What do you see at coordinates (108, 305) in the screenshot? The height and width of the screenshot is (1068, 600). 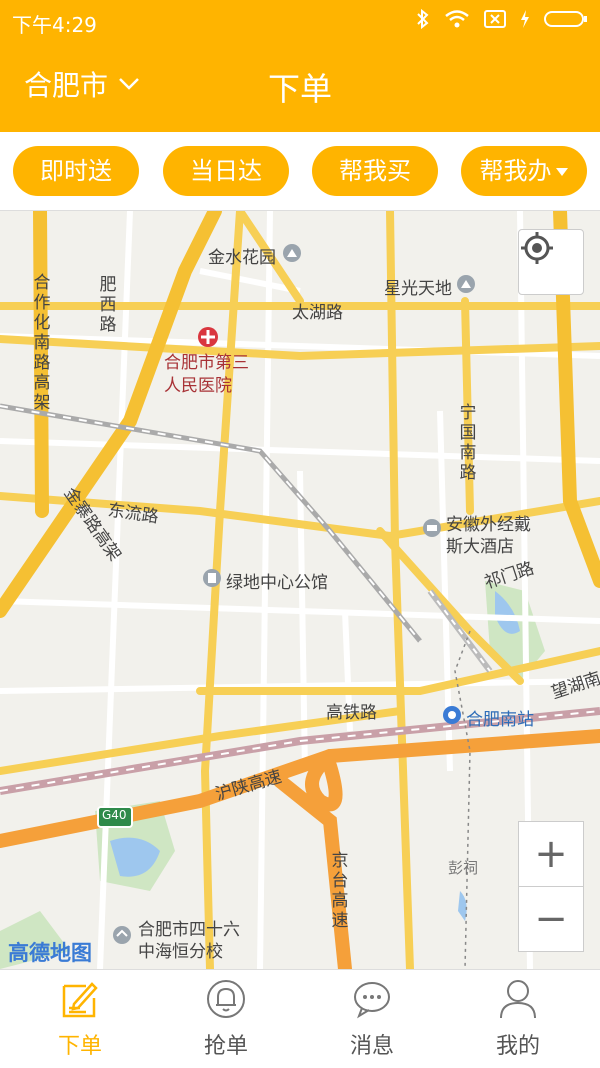 I see `map-label-feixi-road: 肥西路` at bounding box center [108, 305].